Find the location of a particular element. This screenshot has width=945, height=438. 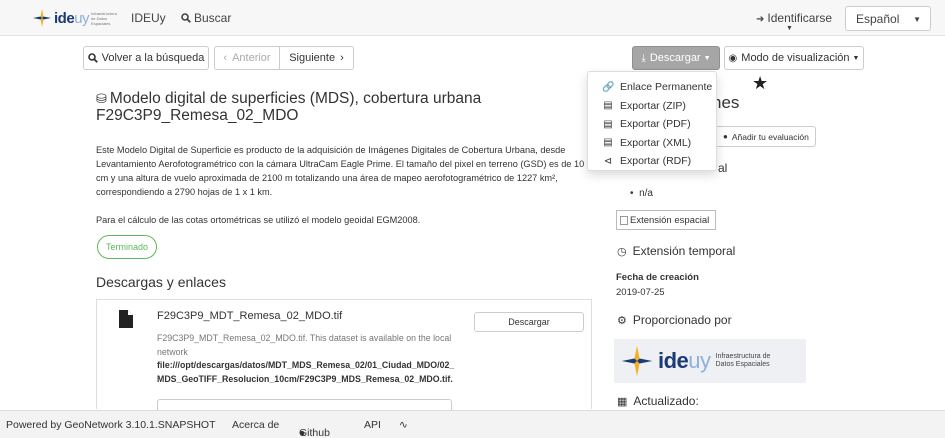

file-pdf-icon: ▤ is located at coordinates (608, 124).